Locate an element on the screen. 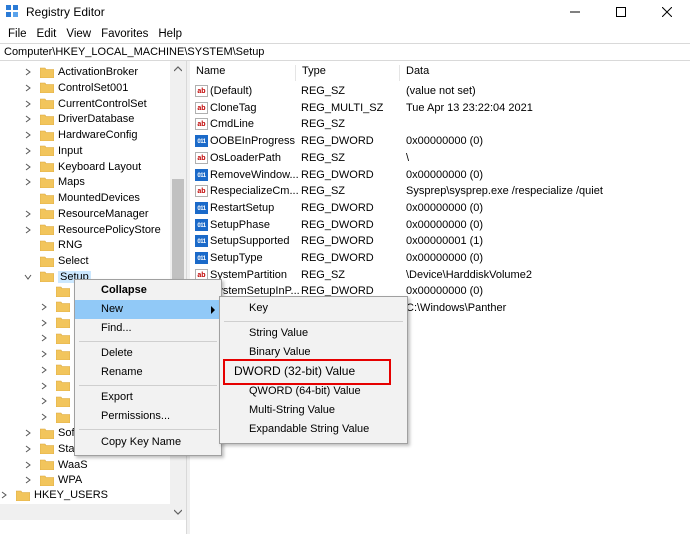 The height and width of the screenshot is (534, 690). value-data: 0x00000001 (1) is located at coordinates (445, 241).